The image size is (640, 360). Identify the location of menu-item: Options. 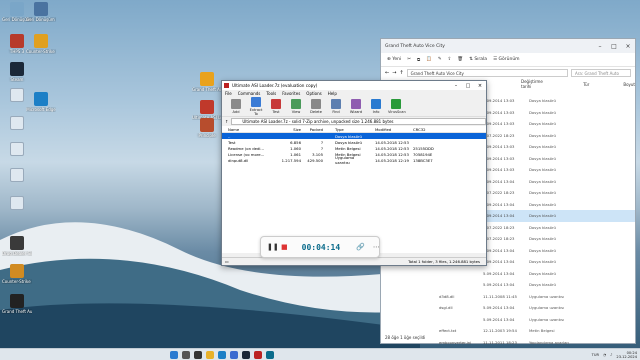
(313, 93).